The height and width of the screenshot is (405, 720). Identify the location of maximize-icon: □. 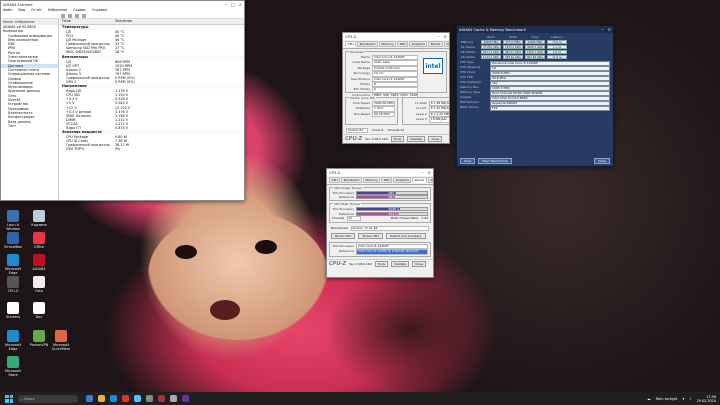
(233, 4).